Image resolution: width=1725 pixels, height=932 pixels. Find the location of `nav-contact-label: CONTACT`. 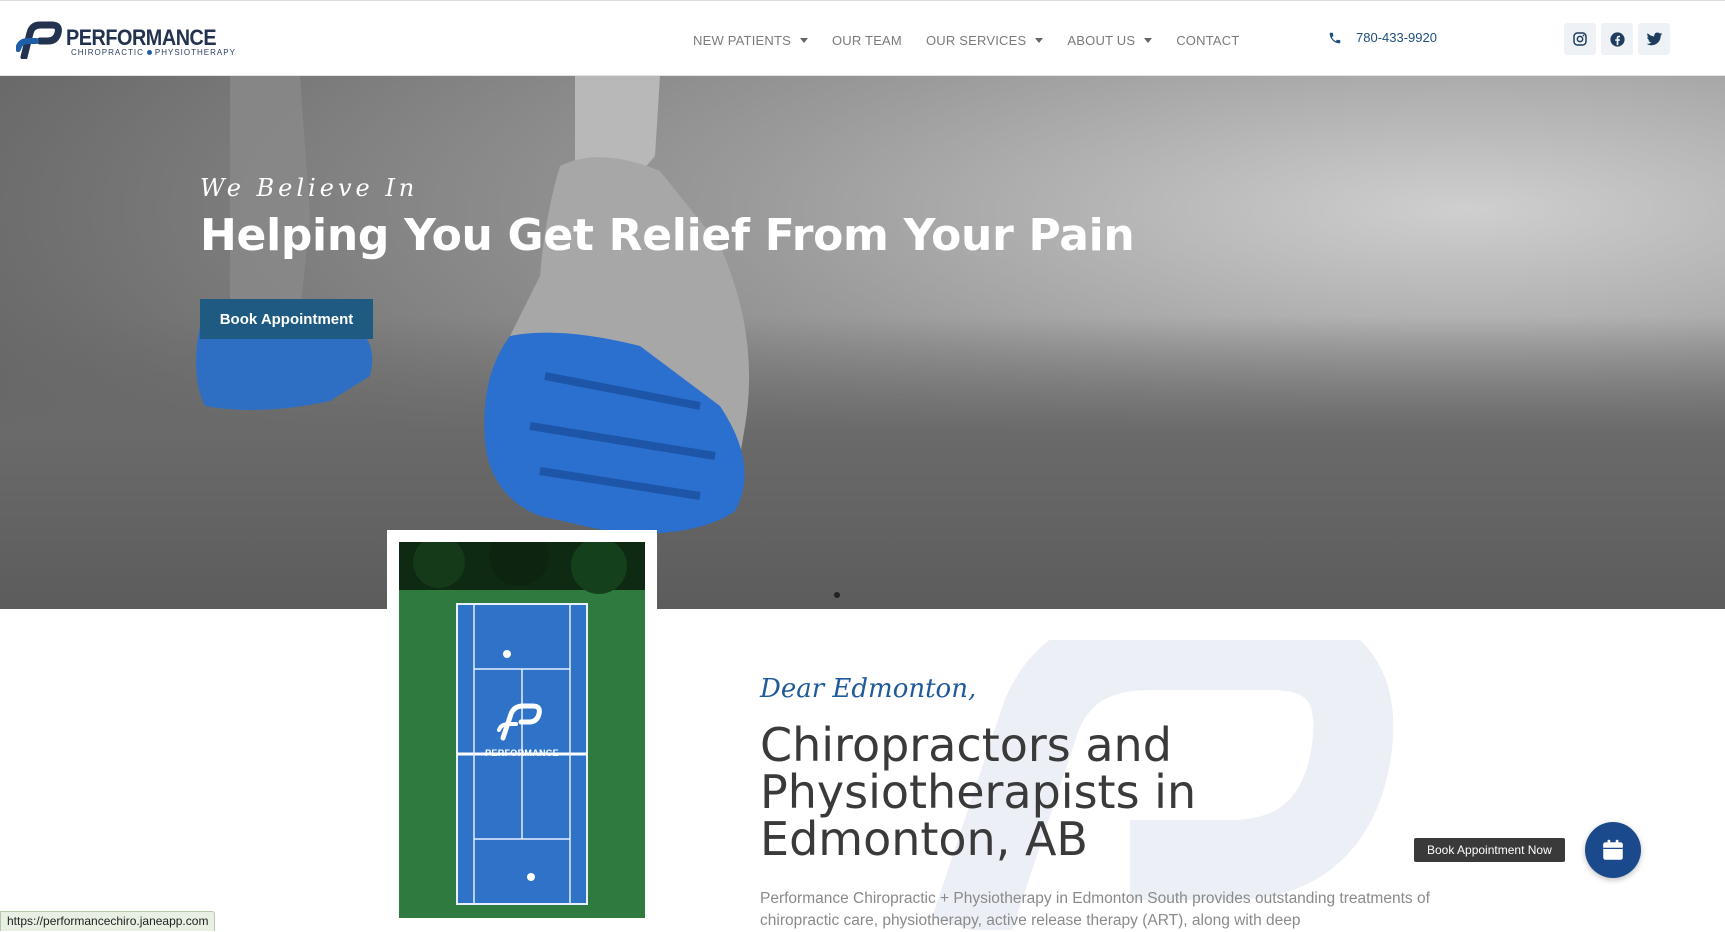

nav-contact-label: CONTACT is located at coordinates (1208, 40).